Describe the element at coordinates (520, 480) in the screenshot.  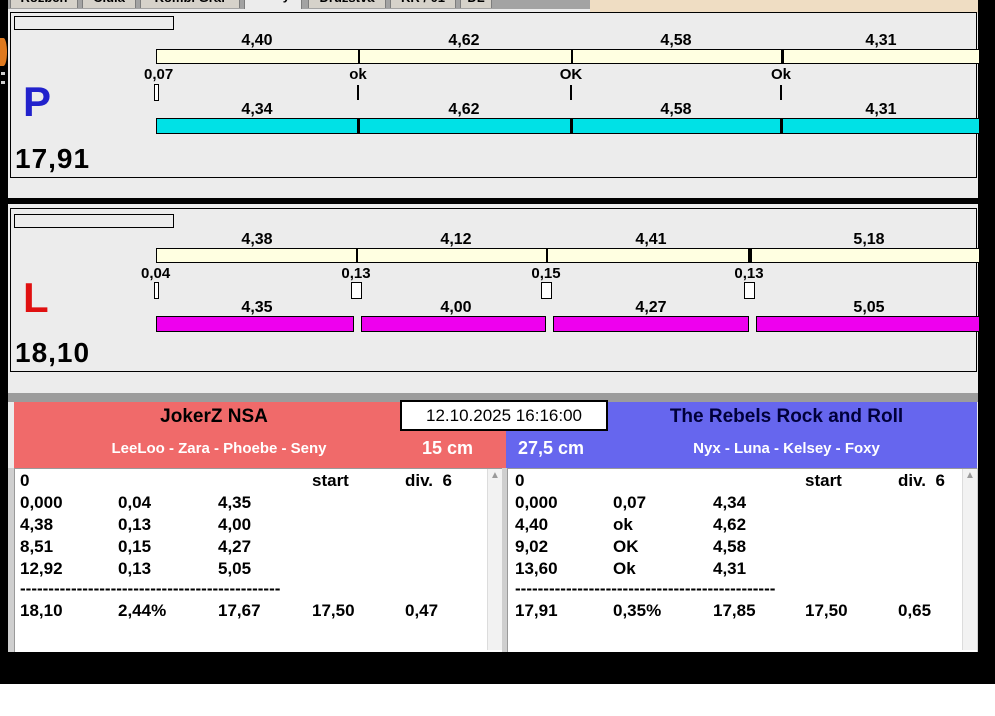
I see `header-pos: 0` at that location.